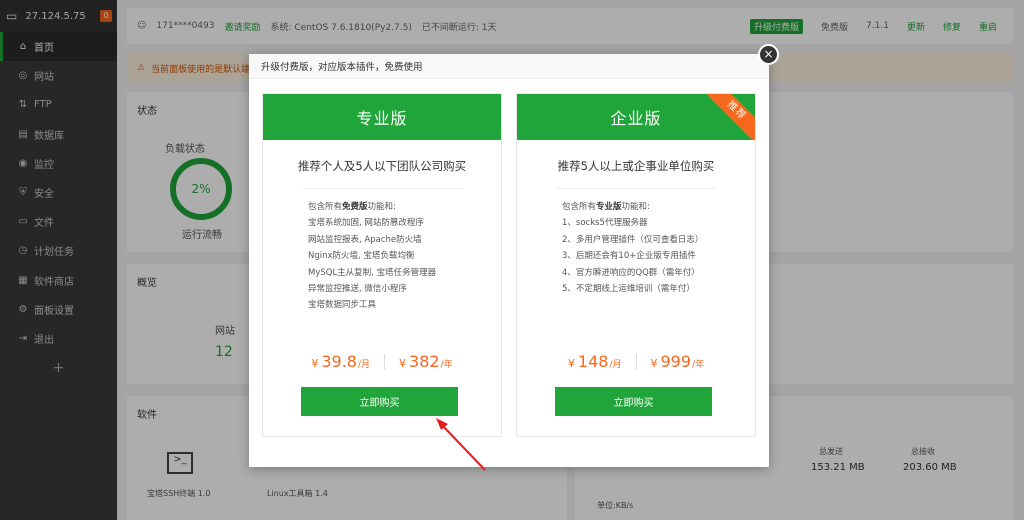 Image resolution: width=1024 pixels, height=520 pixels. What do you see at coordinates (463, 447) in the screenshot?
I see `arrow-line` at bounding box center [463, 447].